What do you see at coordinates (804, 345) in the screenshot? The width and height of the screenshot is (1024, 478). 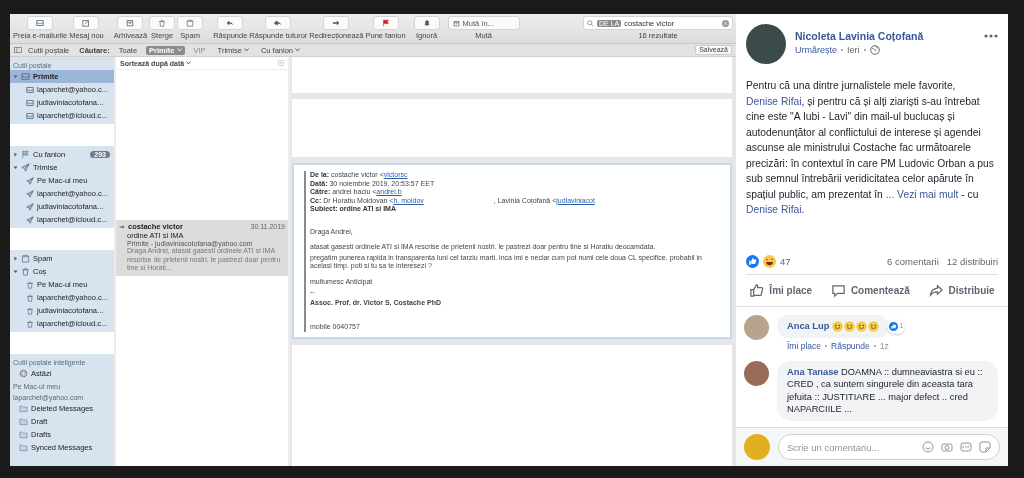 I see `comment-action-link: Îmi place` at bounding box center [804, 345].